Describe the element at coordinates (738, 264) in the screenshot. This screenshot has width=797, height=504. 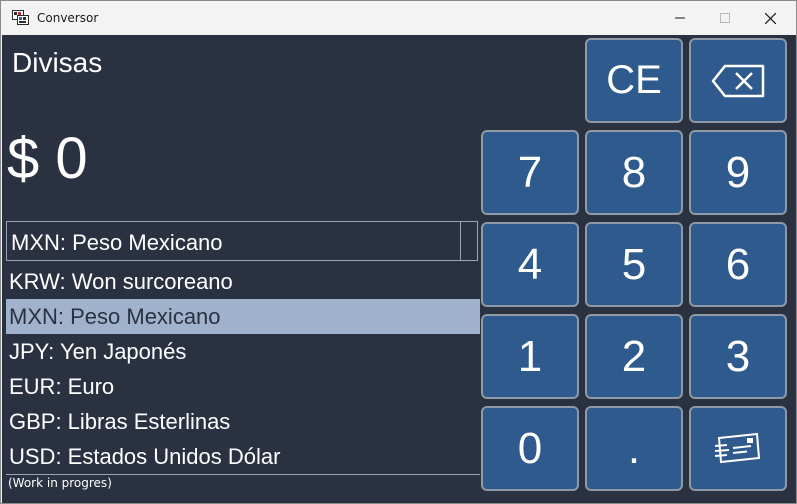
I see `key-6: 6` at that location.